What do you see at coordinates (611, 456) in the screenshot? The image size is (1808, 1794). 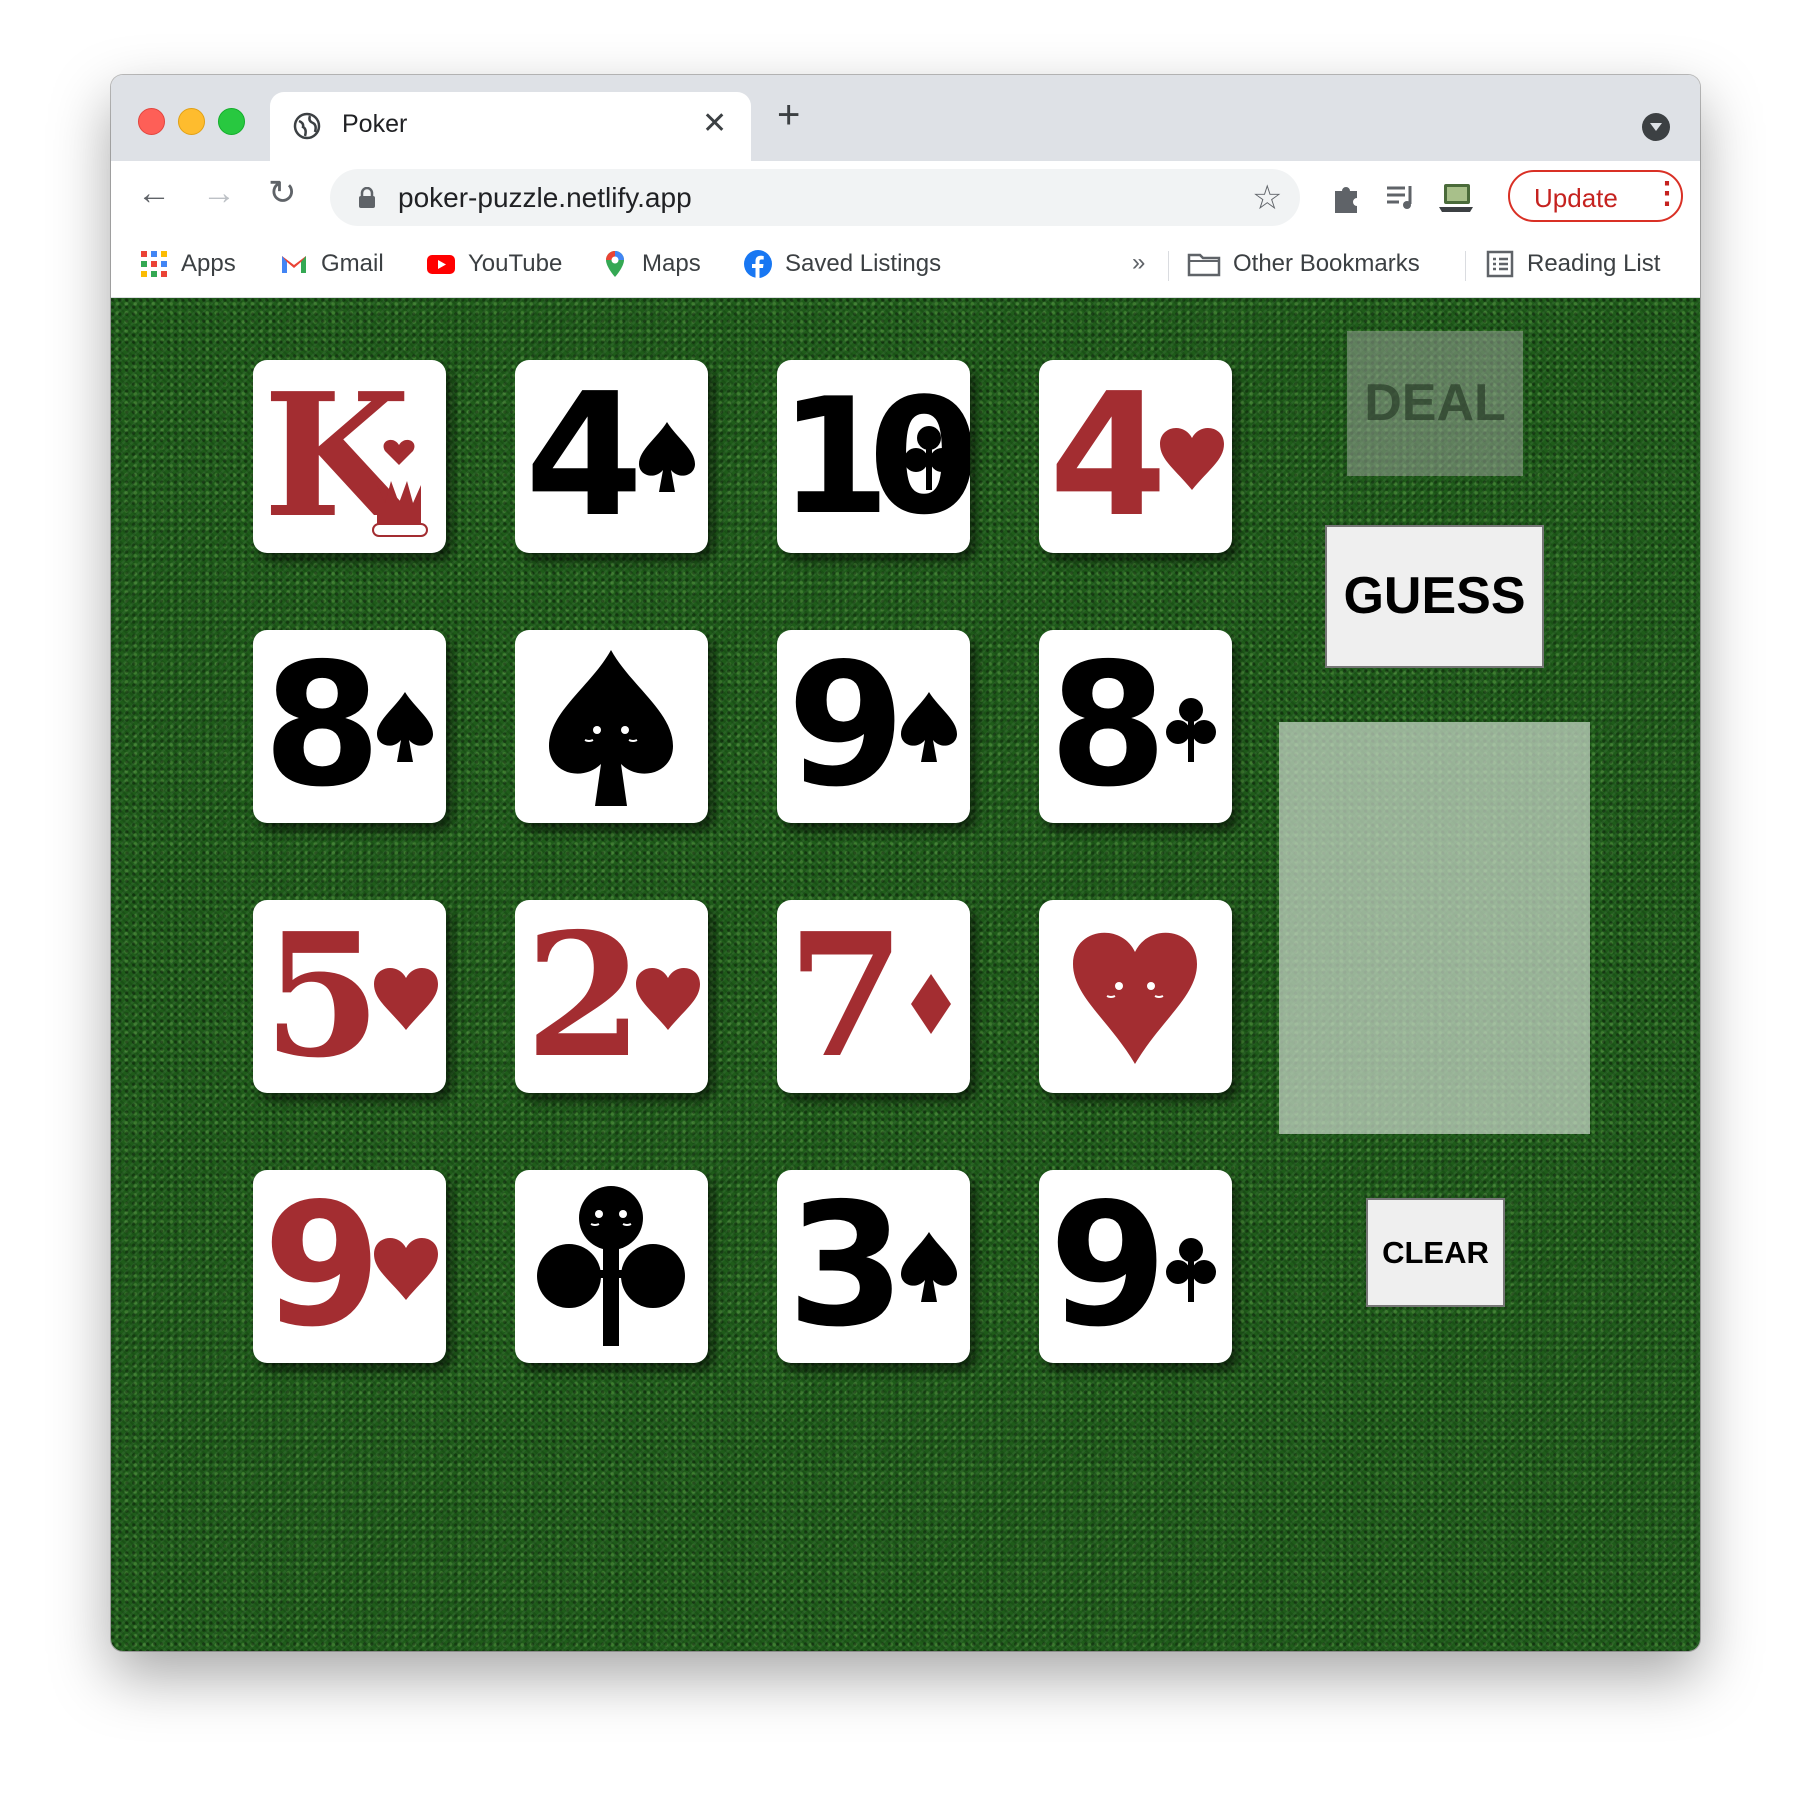 I see `card-4-spades: 4` at bounding box center [611, 456].